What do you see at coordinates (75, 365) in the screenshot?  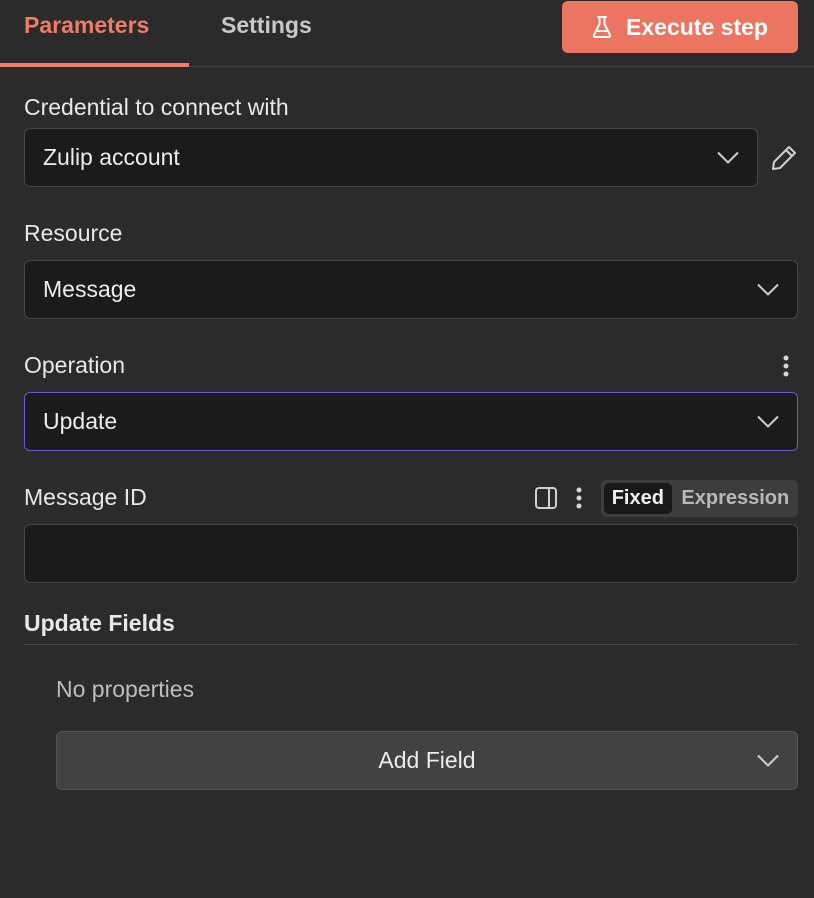 I see `operation-label: Operation` at bounding box center [75, 365].